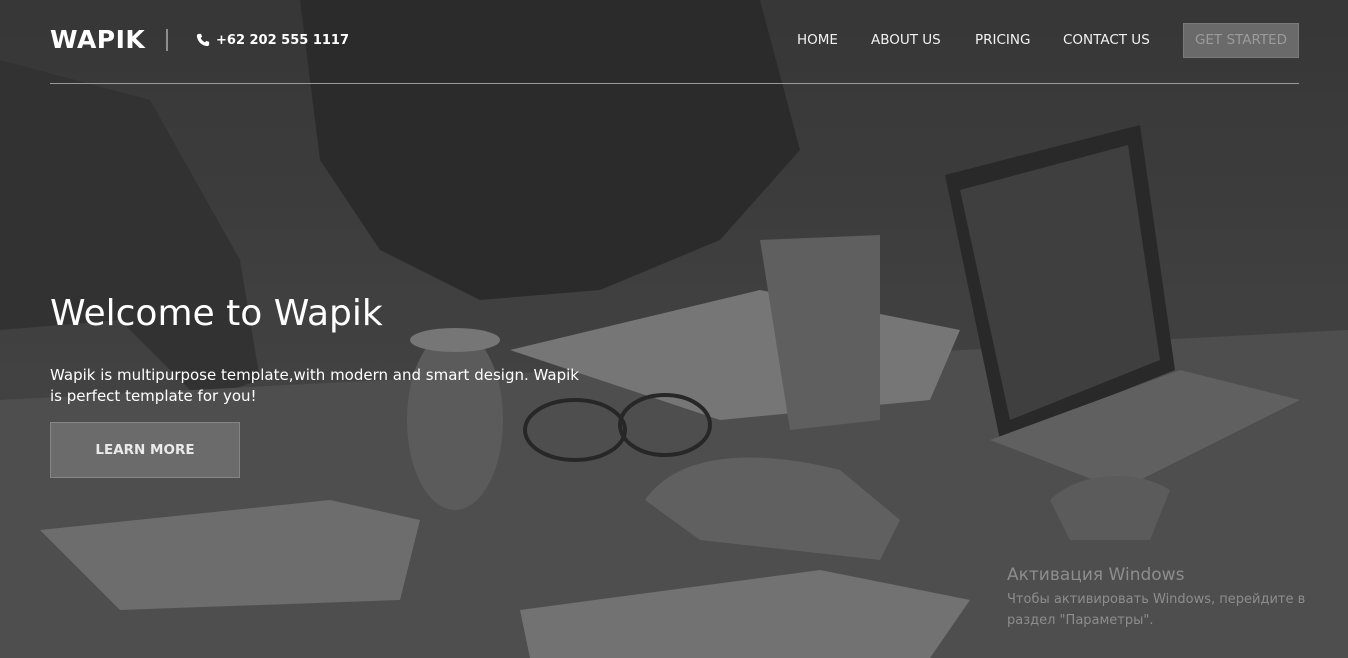  What do you see at coordinates (97, 40) in the screenshot?
I see `site-logo: WAPIK` at bounding box center [97, 40].